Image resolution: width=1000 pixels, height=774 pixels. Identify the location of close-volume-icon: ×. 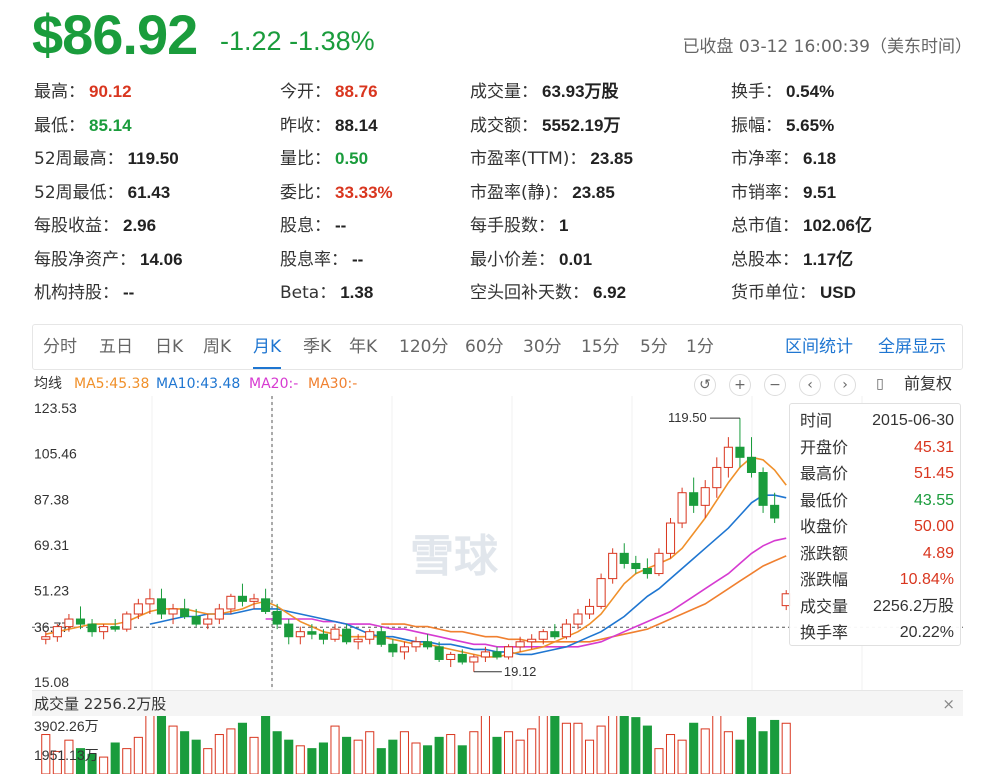
(948, 704).